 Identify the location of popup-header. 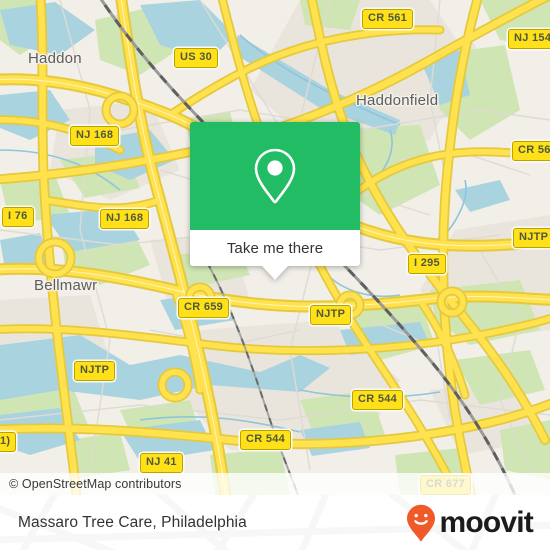
(275, 176).